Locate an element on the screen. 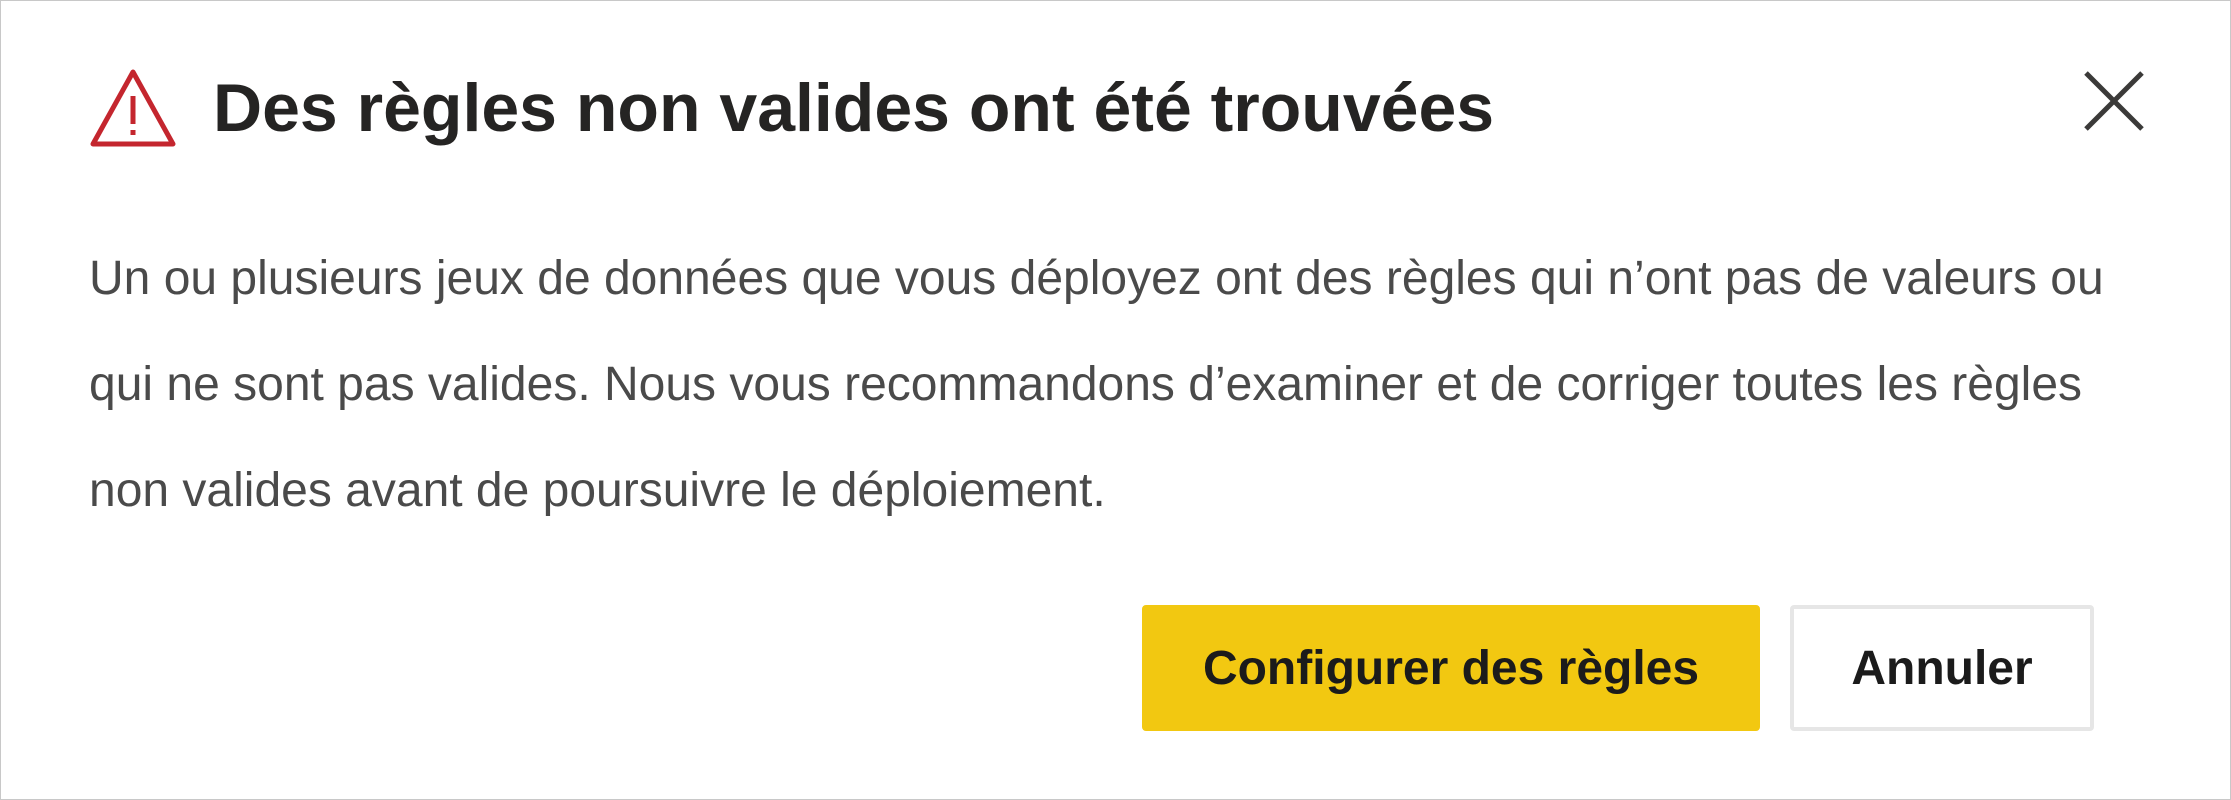 This screenshot has width=2231, height=800. dialog-title: Des règles non valides ont été trouvées is located at coordinates (854, 108).